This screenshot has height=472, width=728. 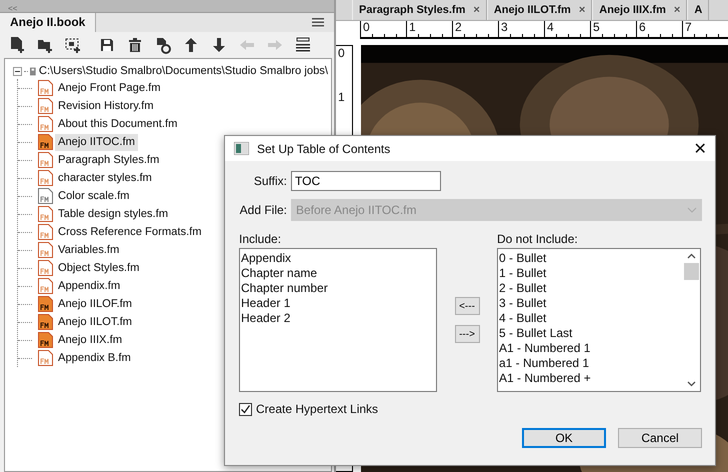 What do you see at coordinates (117, 124) in the screenshot?
I see `file-item: About this Document.fm` at bounding box center [117, 124].